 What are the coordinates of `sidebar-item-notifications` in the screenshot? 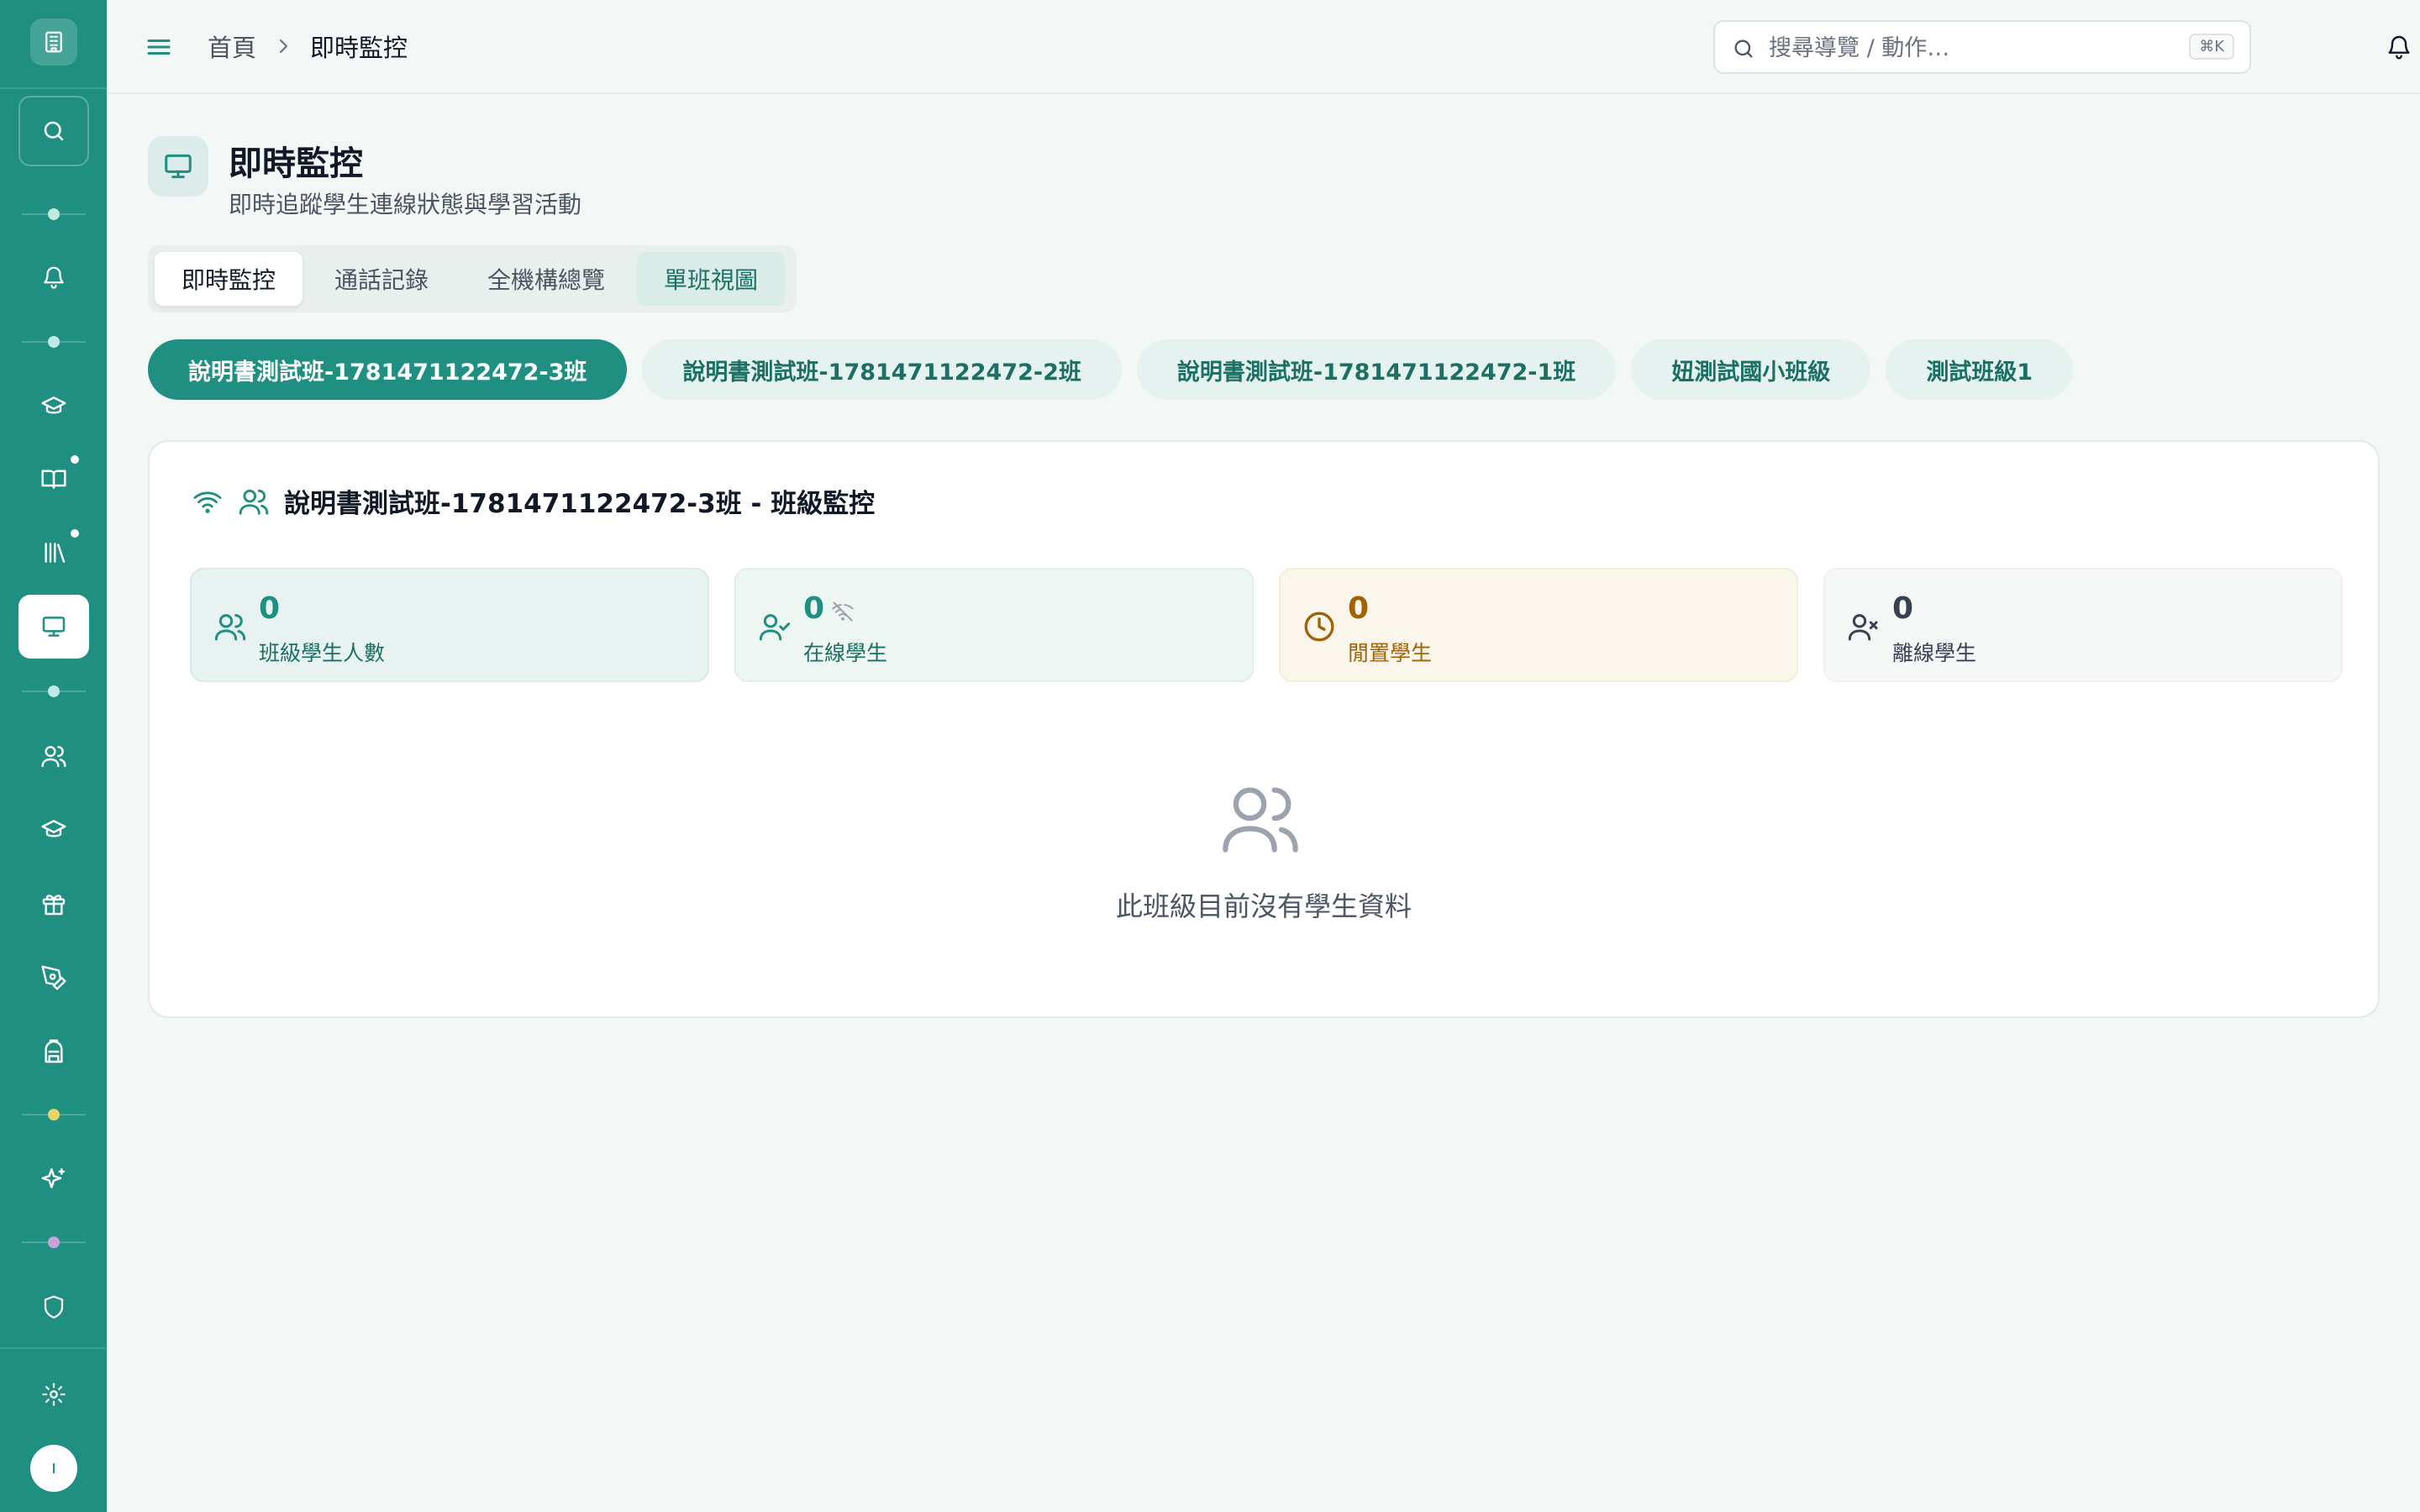 It's located at (53, 277).